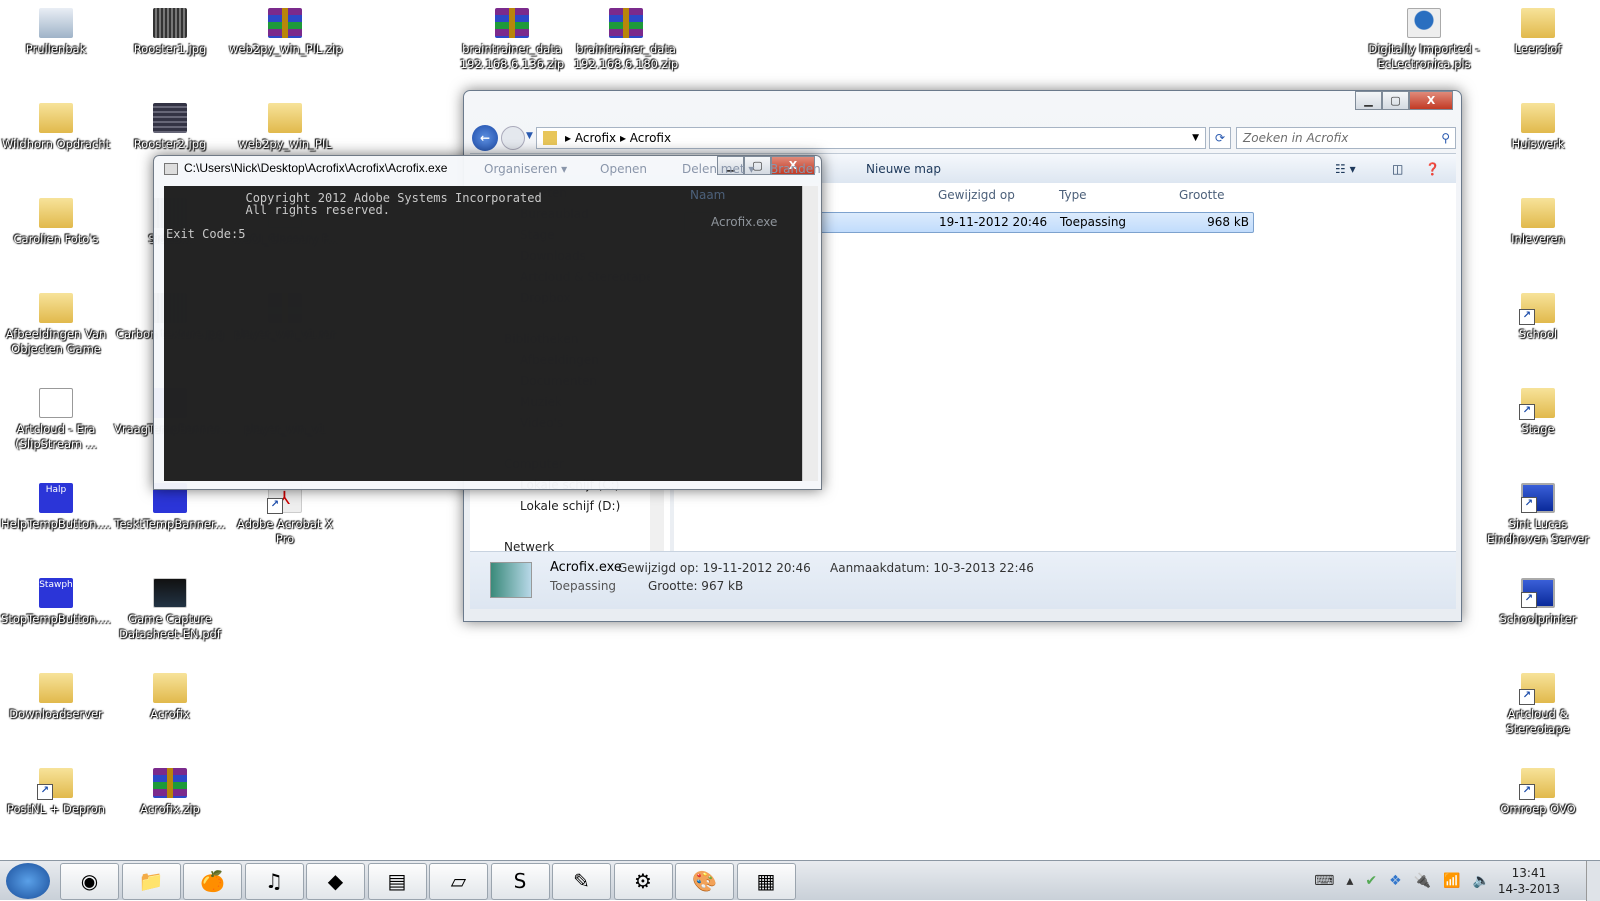 This screenshot has height=901, width=1600. Describe the element at coordinates (643, 881) in the screenshot. I see `taskbar-control-panel-button: ⚙` at that location.